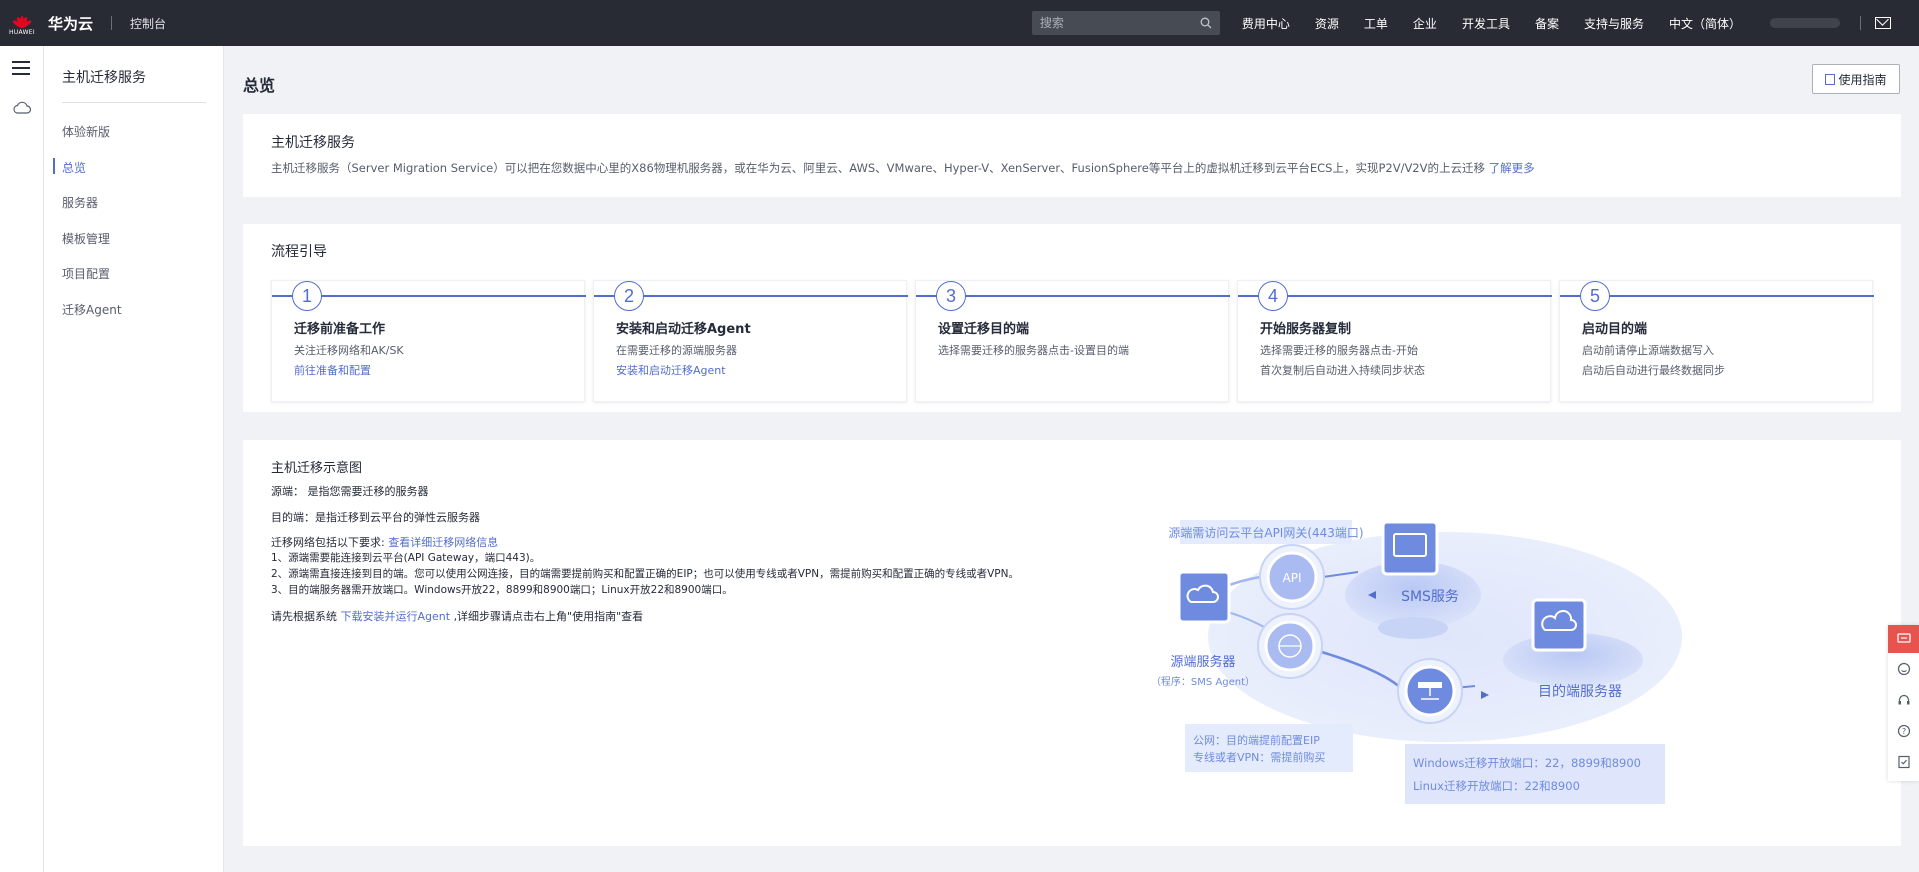 Image resolution: width=1919 pixels, height=872 pixels. I want to click on edit-doc-icon, so click(1830, 79).